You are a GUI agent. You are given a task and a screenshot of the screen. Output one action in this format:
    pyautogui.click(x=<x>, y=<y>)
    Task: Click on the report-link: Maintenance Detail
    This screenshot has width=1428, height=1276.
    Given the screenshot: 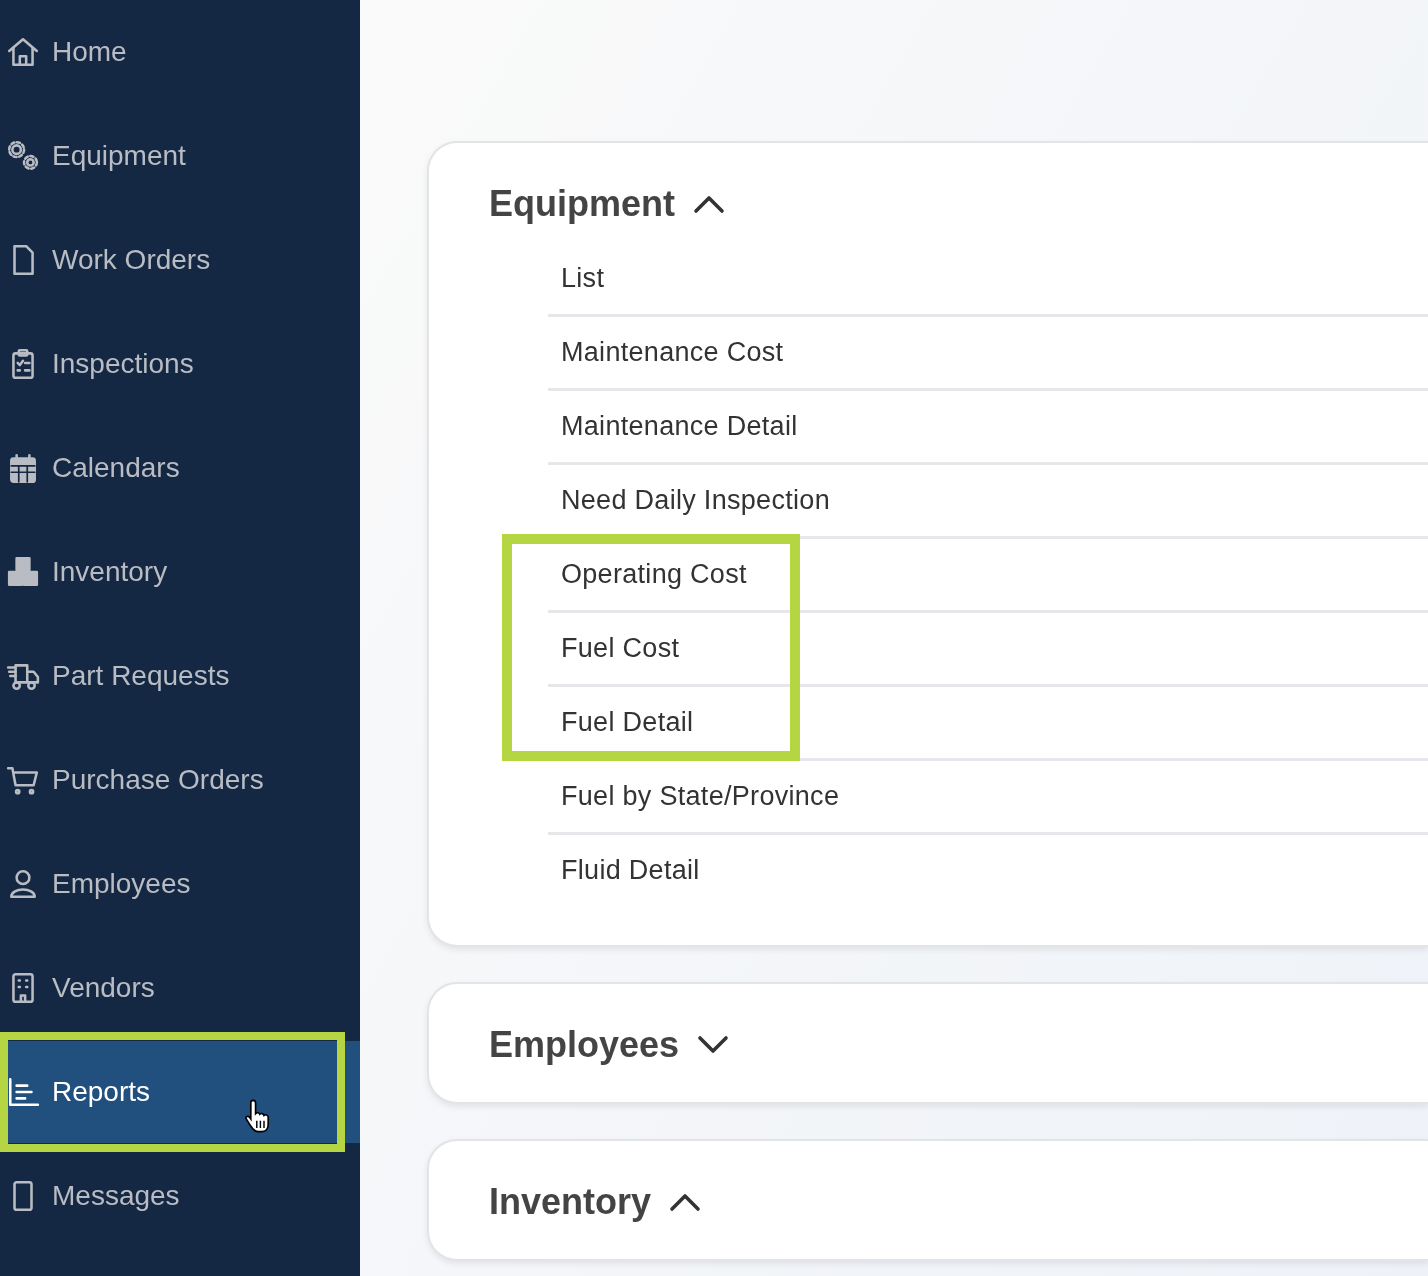 What is the action you would take?
    pyautogui.click(x=988, y=416)
    